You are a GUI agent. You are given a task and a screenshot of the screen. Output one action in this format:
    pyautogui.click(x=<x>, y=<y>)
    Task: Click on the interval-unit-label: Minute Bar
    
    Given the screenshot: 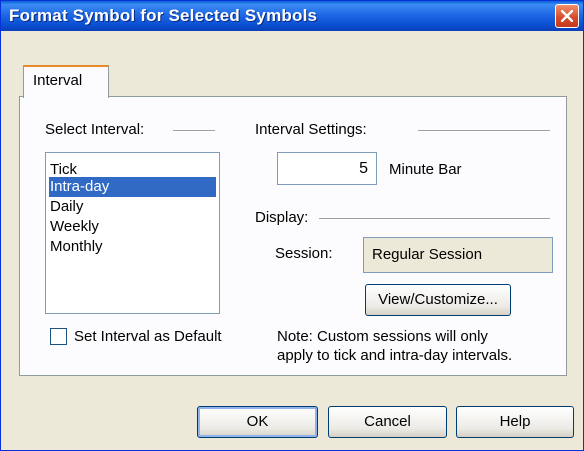 What is the action you would take?
    pyautogui.click(x=425, y=169)
    